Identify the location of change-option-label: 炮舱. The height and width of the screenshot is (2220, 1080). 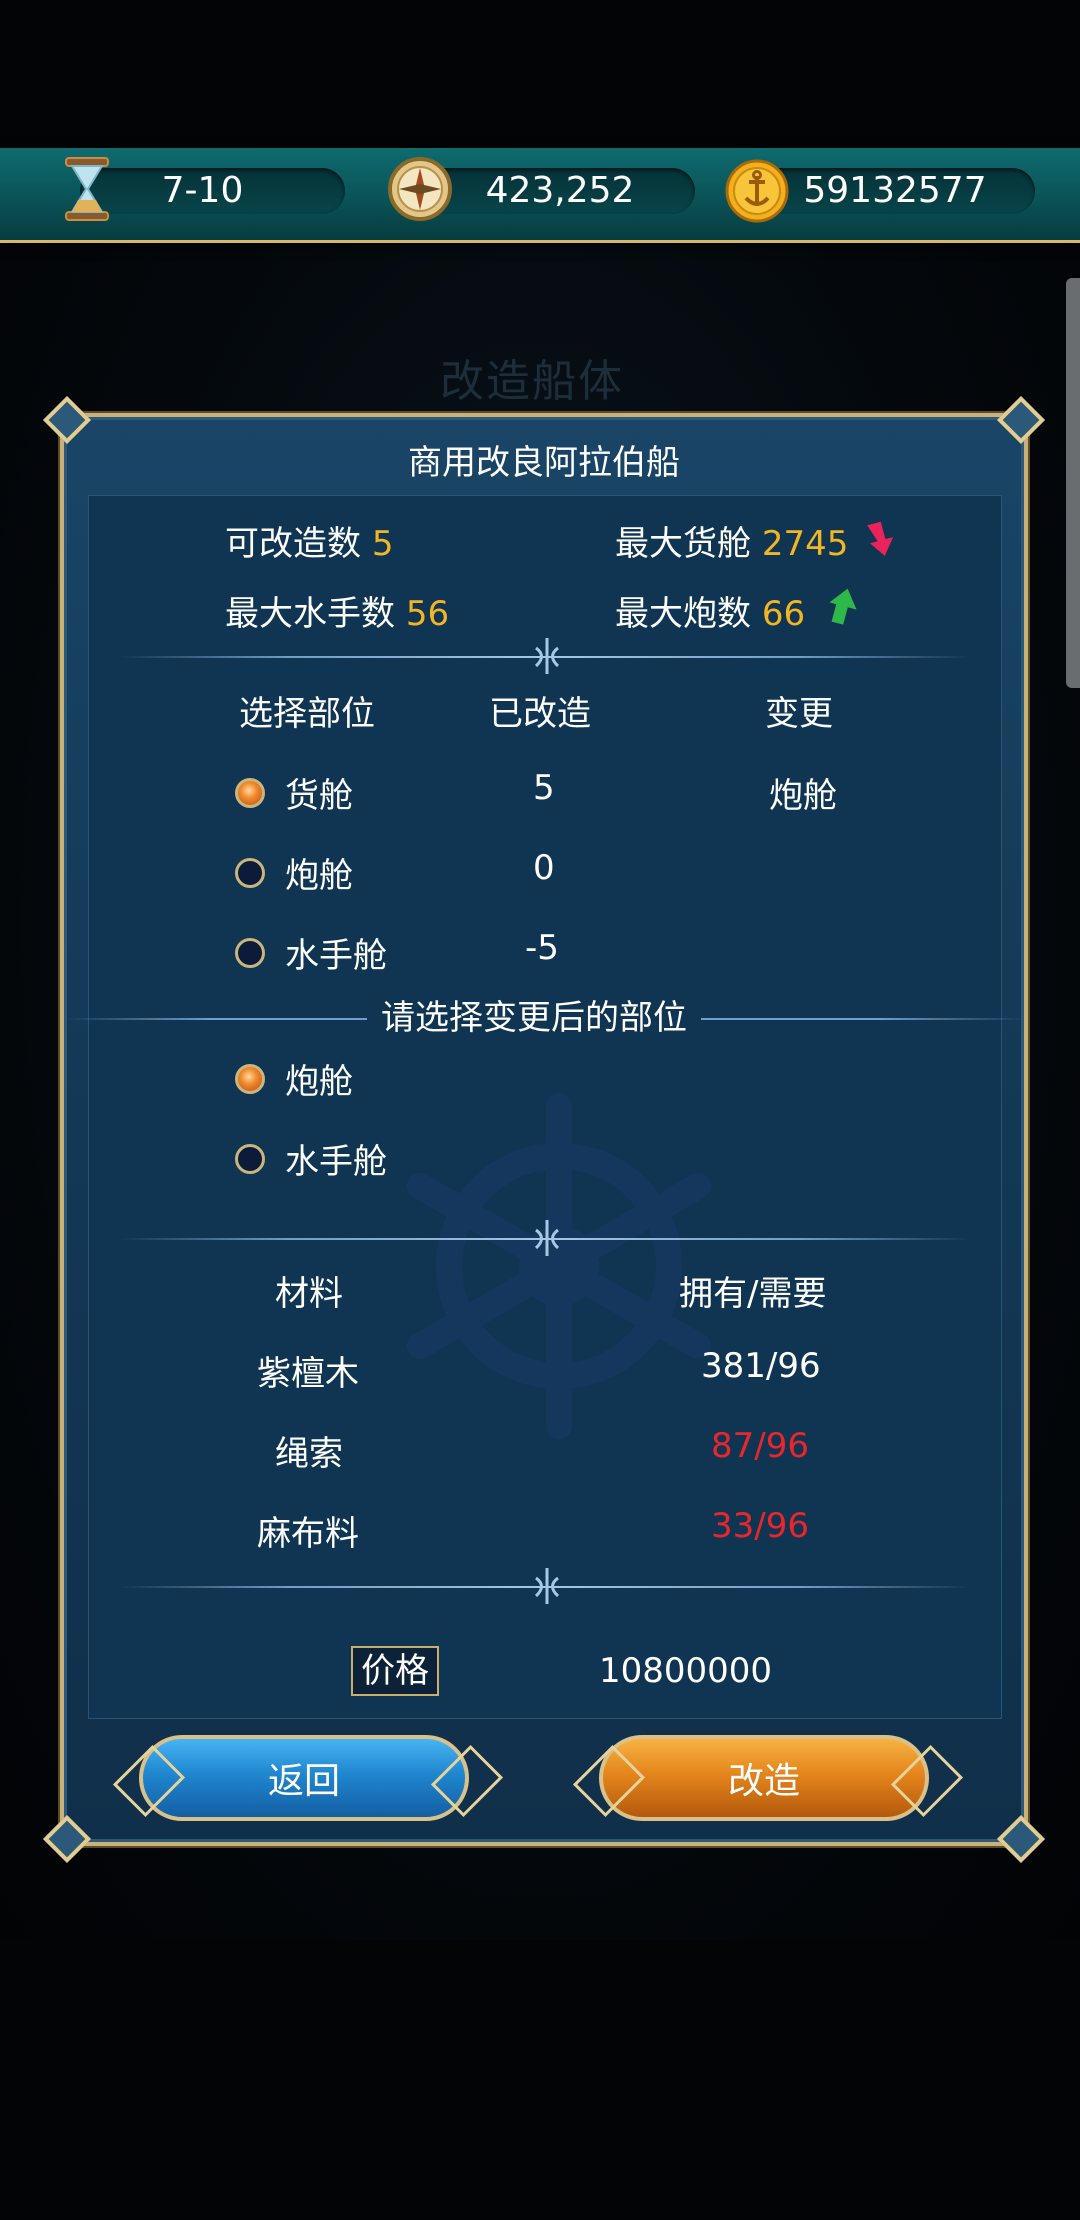
(319, 1082).